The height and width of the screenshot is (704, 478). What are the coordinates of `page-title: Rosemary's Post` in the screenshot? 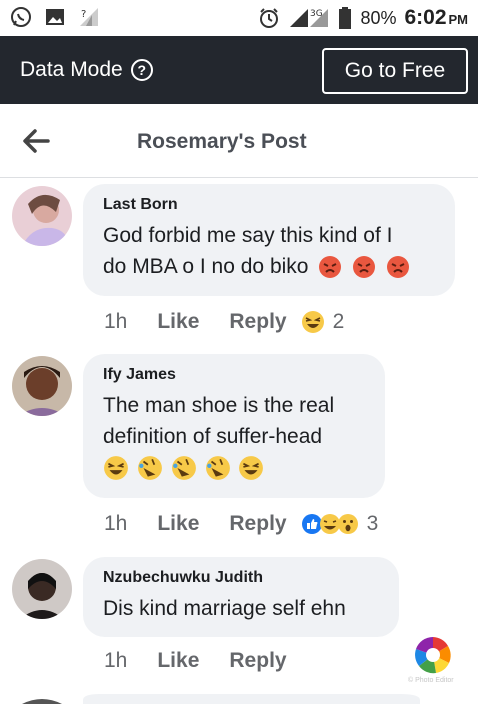 It's located at (222, 141).